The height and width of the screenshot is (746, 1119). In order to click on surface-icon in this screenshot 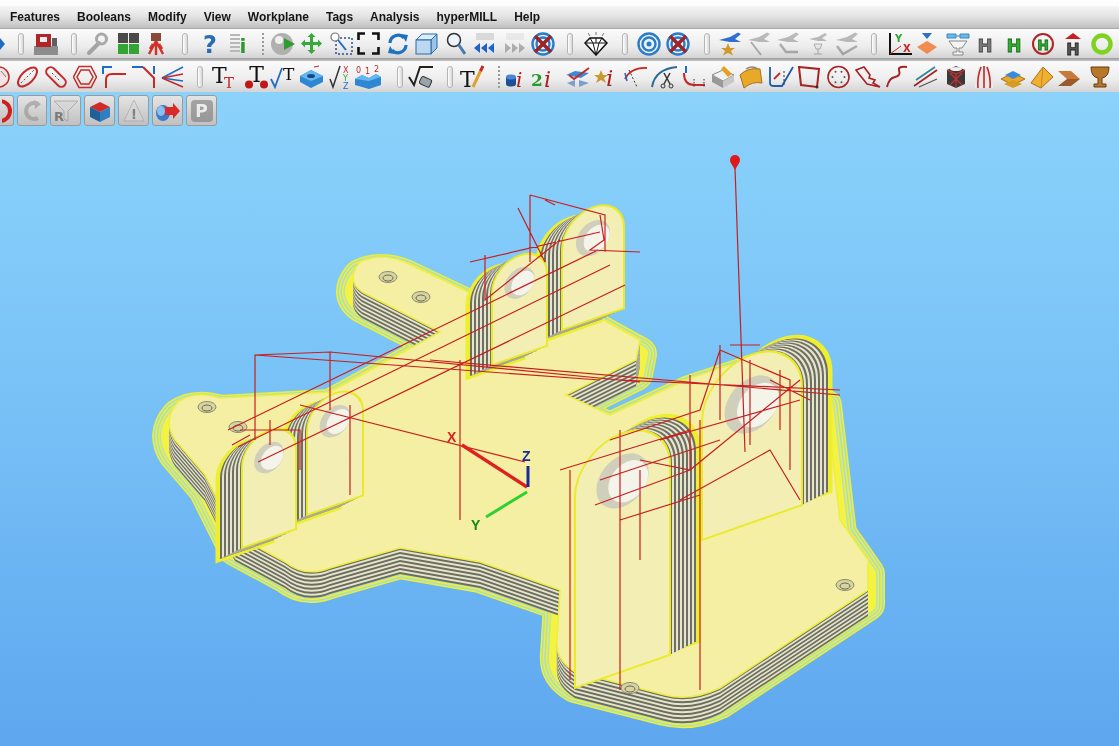, I will do `click(750, 76)`.